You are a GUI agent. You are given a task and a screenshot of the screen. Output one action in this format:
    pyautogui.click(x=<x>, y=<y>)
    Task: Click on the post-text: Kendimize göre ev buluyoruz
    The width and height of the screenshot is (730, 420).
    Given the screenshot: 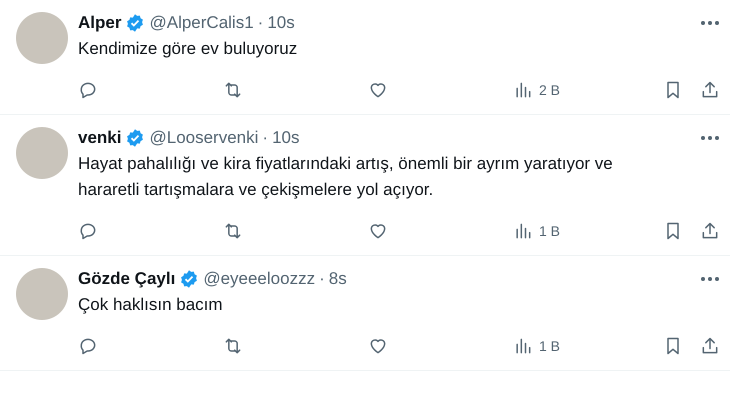 What is the action you would take?
    pyautogui.click(x=188, y=49)
    